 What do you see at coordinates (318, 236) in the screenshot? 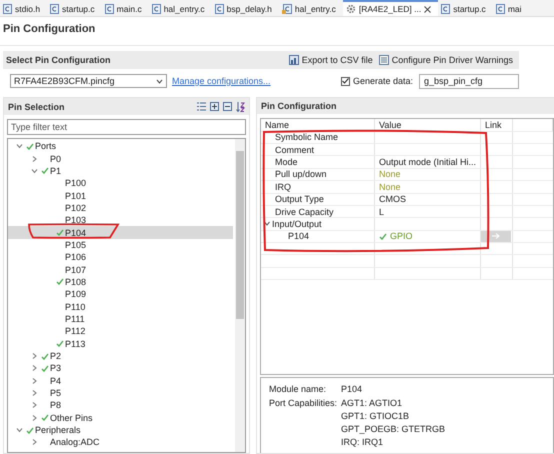
I see `table-cell: P104` at bounding box center [318, 236].